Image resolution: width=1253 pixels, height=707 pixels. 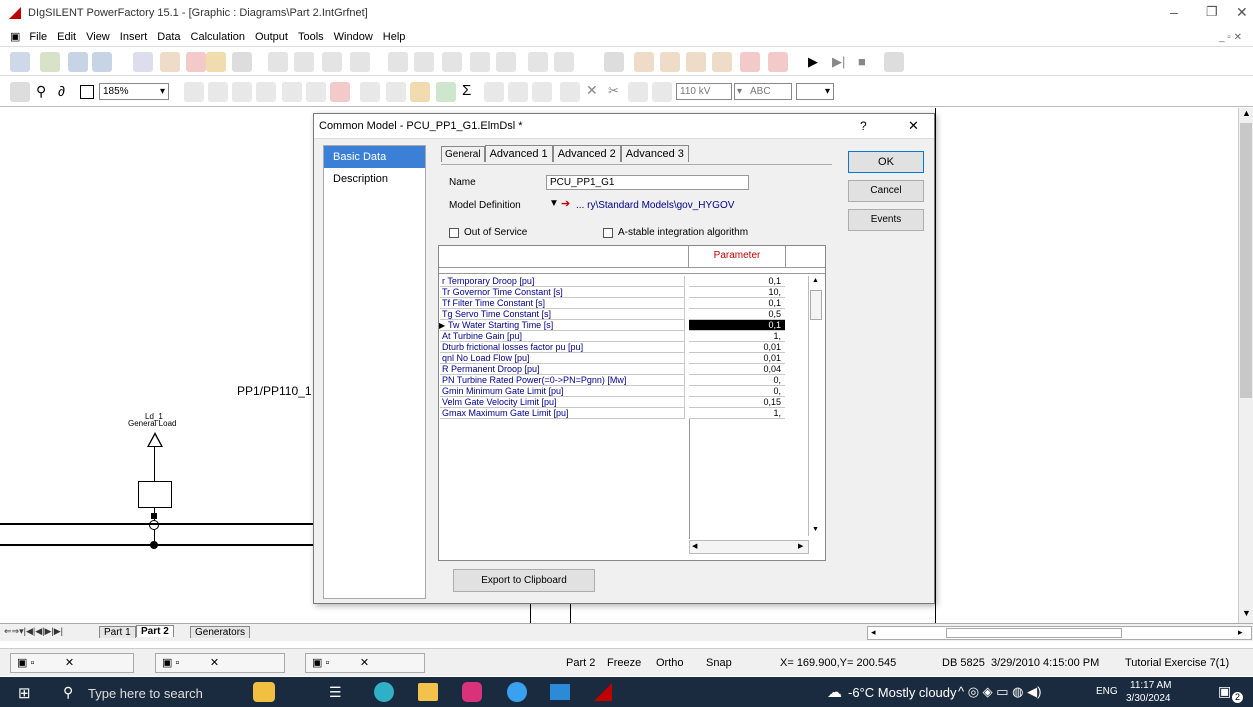 What do you see at coordinates (1224, 691) in the screenshot?
I see `notification-icon: ▣` at bounding box center [1224, 691].